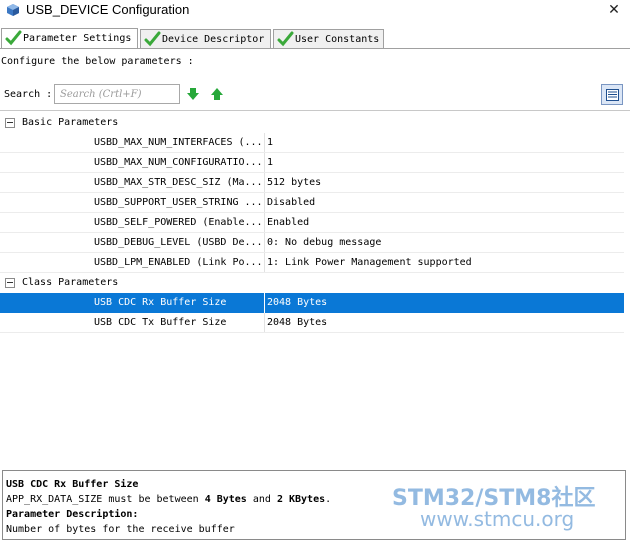 The image size is (630, 542). What do you see at coordinates (497, 519) in the screenshot?
I see `watermark-line2: www.stmcu.org` at bounding box center [497, 519].